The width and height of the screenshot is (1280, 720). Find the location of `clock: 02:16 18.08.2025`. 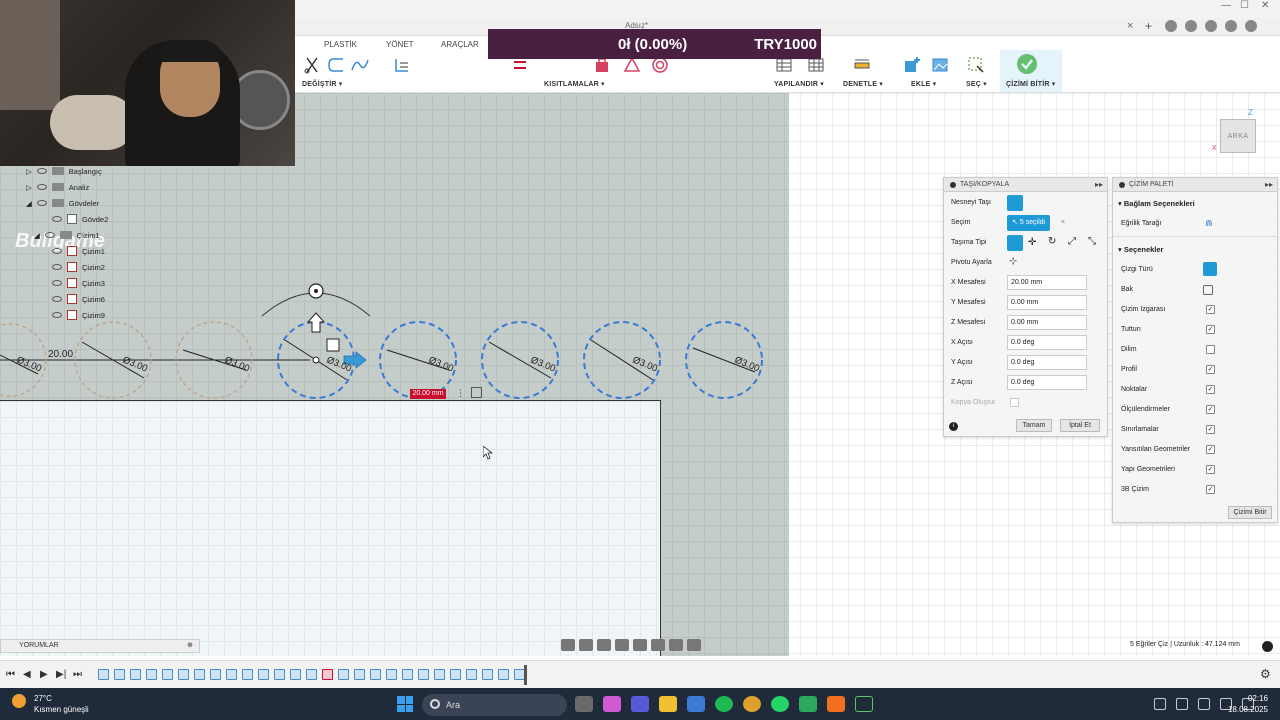

clock: 02:16 18.08.2025 is located at coordinates (1248, 704).